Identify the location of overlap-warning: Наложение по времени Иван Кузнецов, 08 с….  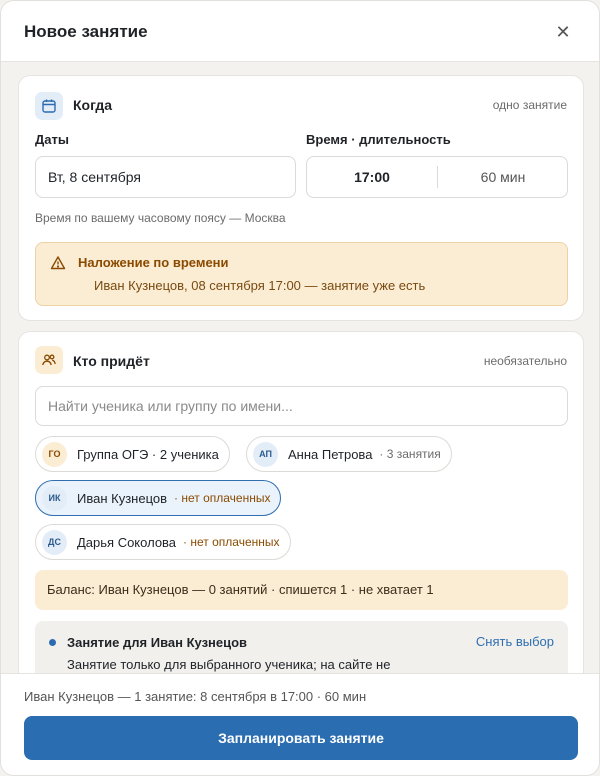
(301, 274).